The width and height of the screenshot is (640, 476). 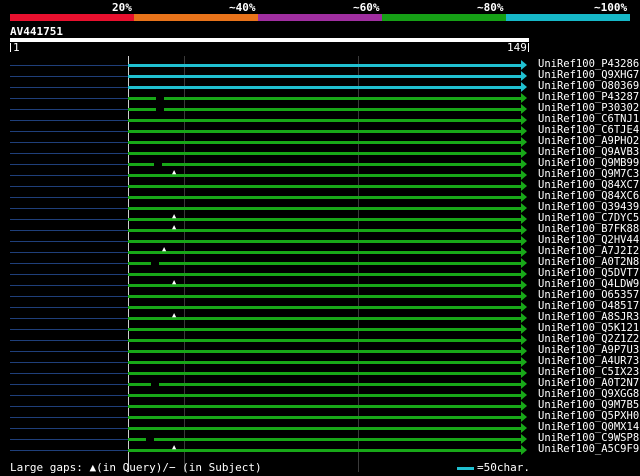 I want to click on legend-segment-green, so click(x=444, y=17).